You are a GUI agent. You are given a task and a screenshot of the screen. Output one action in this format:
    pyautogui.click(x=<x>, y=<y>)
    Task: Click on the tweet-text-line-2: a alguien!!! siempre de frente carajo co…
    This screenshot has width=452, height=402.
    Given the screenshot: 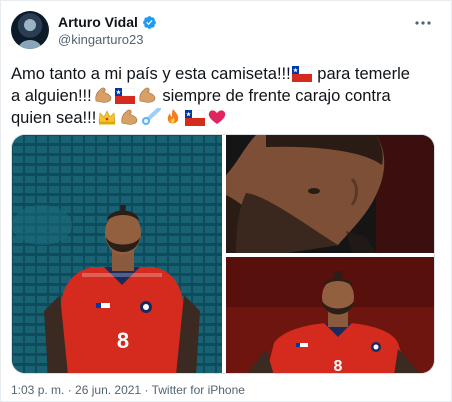 What is the action you would take?
    pyautogui.click(x=226, y=96)
    